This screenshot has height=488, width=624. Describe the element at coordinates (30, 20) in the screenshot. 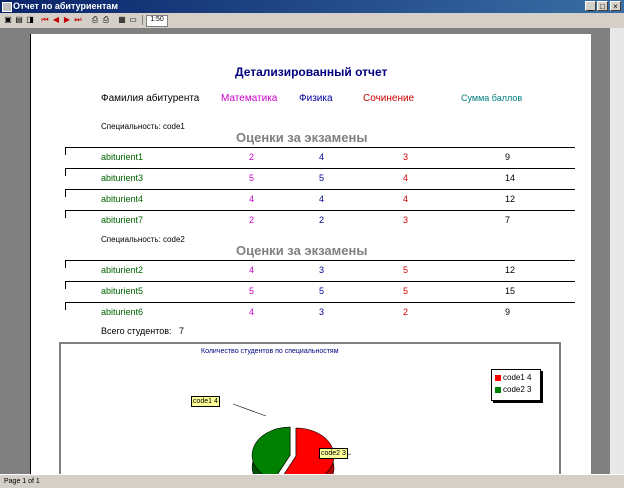

I see `zoom-icon: ◨` at that location.